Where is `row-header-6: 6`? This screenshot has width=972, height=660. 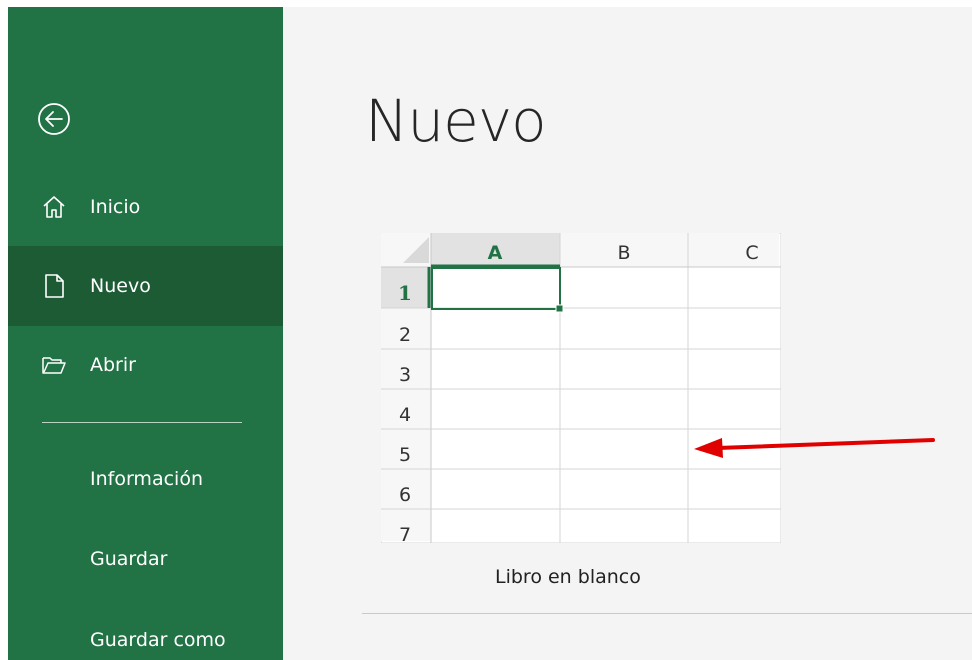 row-header-6: 6 is located at coordinates (405, 495).